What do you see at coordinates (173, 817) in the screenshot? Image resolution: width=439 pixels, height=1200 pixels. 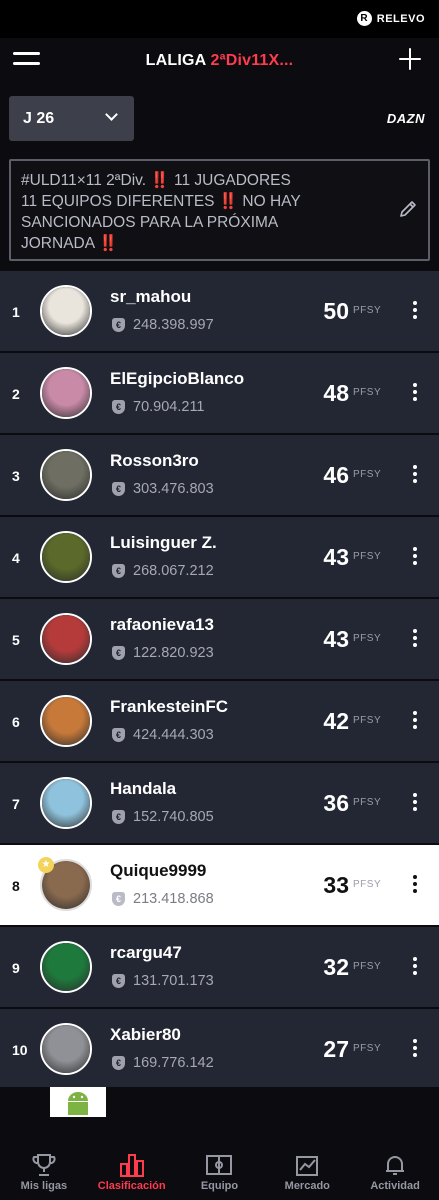 I see `team-value-amount: 152.740.805` at bounding box center [173, 817].